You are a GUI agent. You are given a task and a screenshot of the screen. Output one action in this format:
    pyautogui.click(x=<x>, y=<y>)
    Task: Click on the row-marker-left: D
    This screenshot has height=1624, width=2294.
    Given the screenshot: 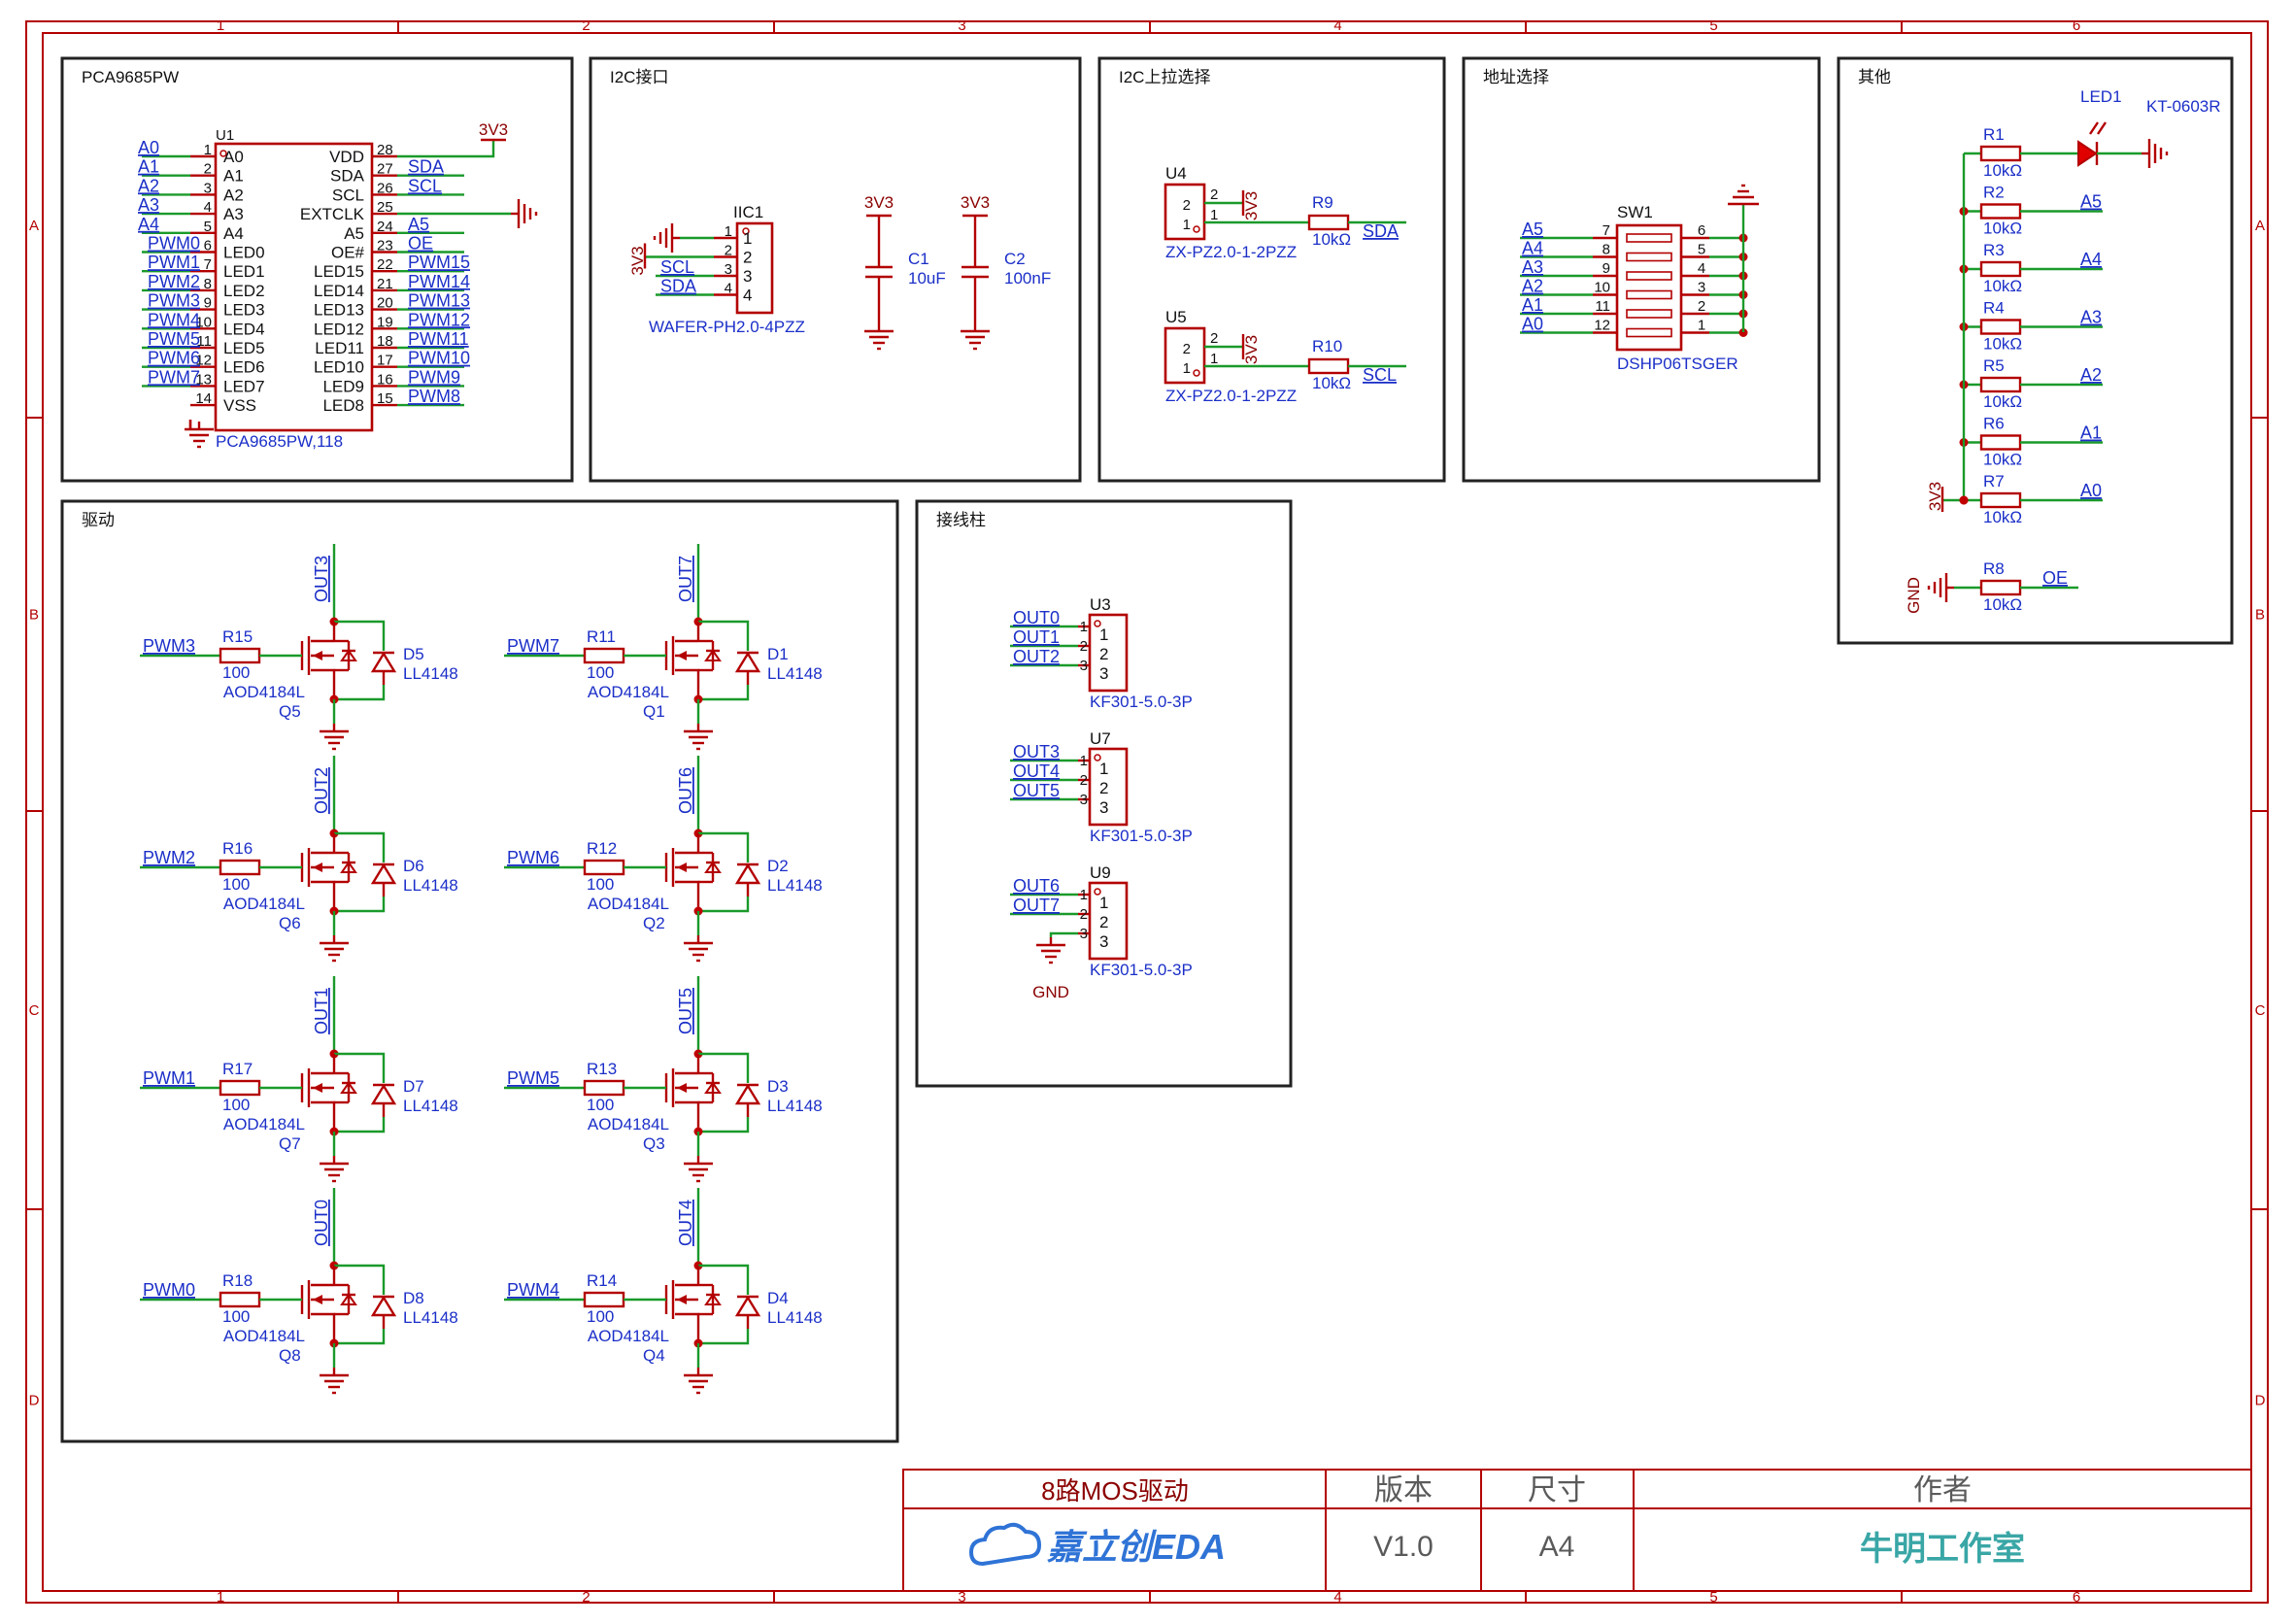 What is the action you would take?
    pyautogui.click(x=34, y=1401)
    